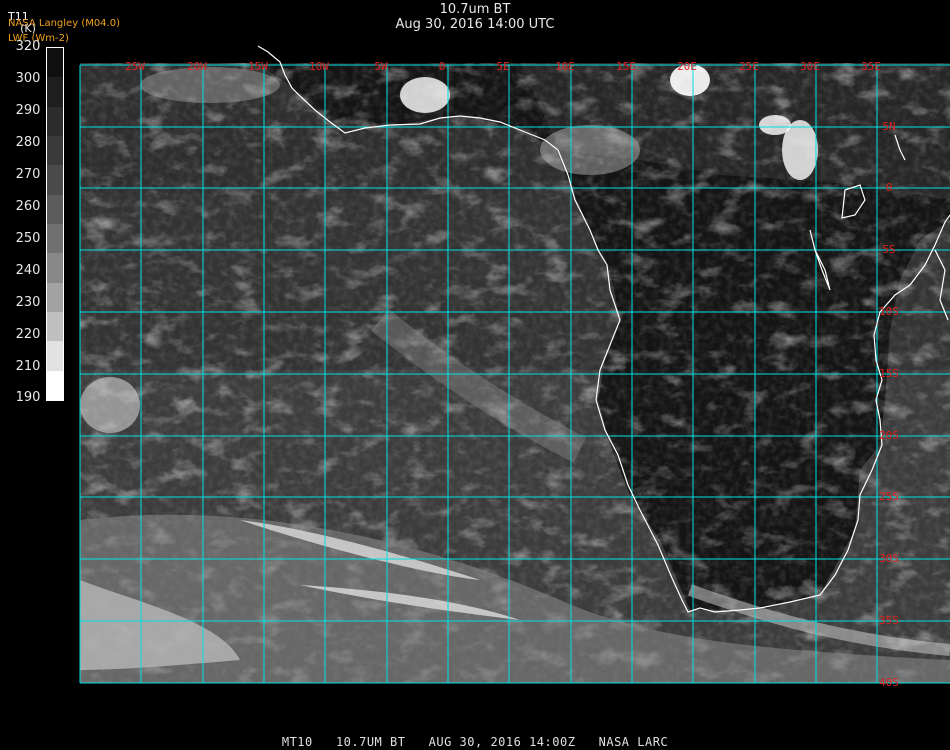 The height and width of the screenshot is (750, 950). What do you see at coordinates (135, 66) in the screenshot?
I see `longitude-label: 25W` at bounding box center [135, 66].